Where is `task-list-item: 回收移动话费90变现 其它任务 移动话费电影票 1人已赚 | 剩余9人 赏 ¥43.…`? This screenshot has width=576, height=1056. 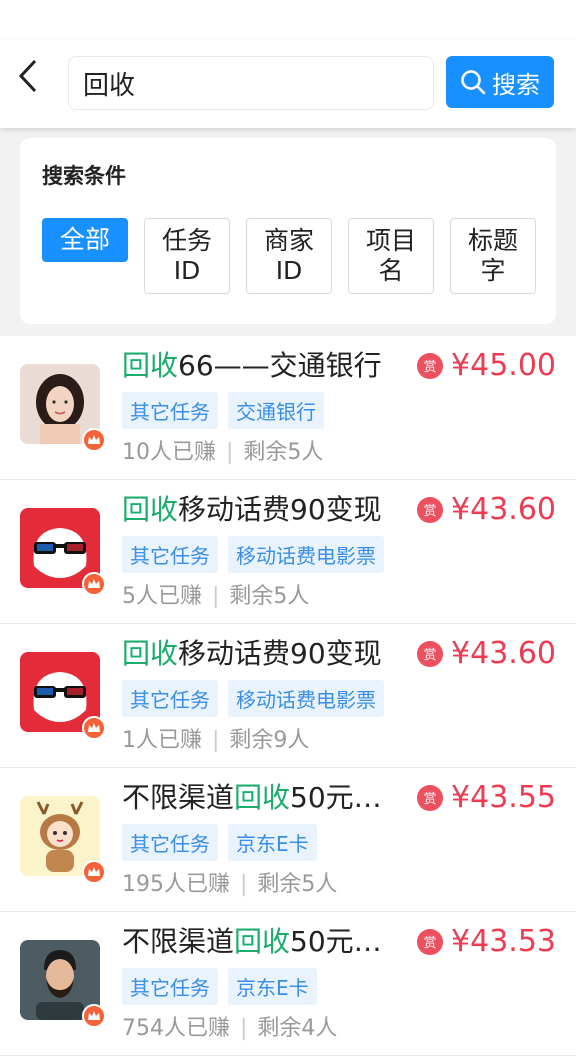
task-list-item: 回收移动话费90变现 其它任务 移动话费电影票 1人已赚 | 剩余9人 赏 ¥43.… is located at coordinates (288, 696).